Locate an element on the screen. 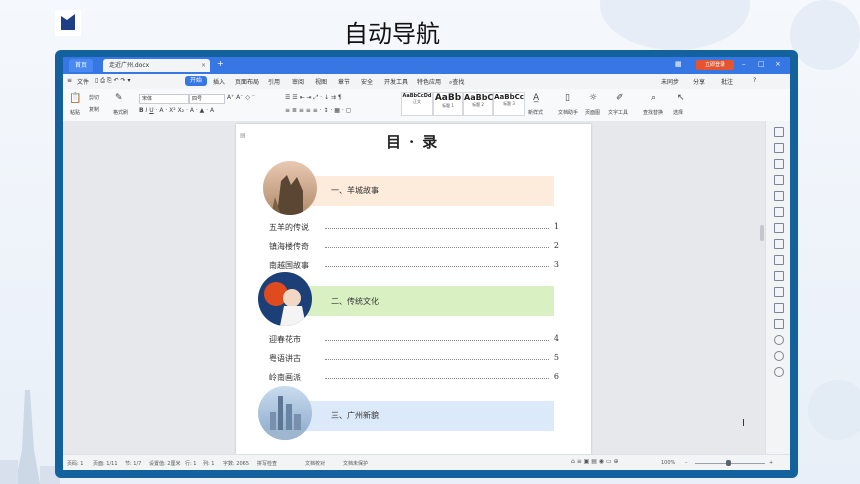  text-format-buttons: B I U · A · X² X₂ · A · ▲ · A is located at coordinates (176, 110).